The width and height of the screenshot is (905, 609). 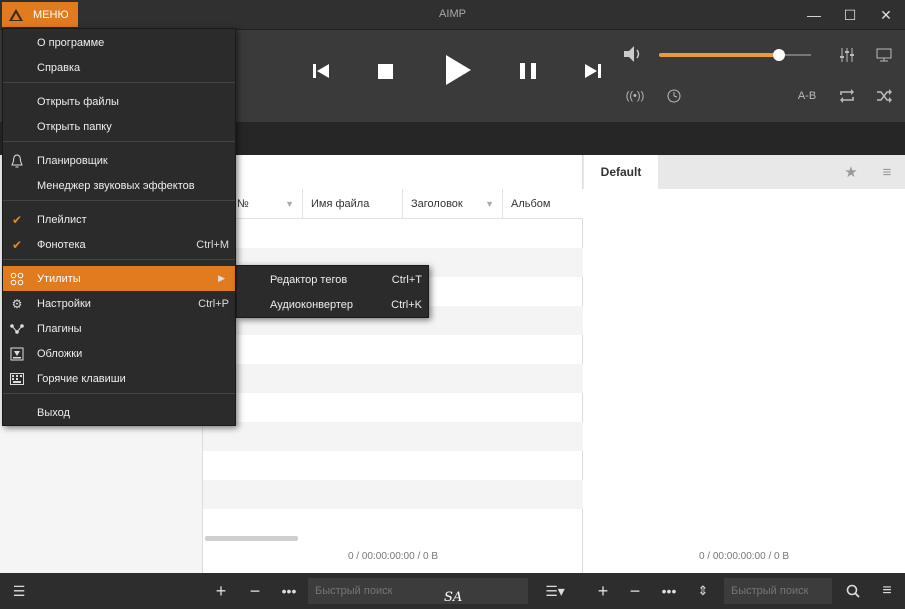 What do you see at coordinates (62, 219) in the screenshot?
I see `menu-item-label: Плейлист` at bounding box center [62, 219].